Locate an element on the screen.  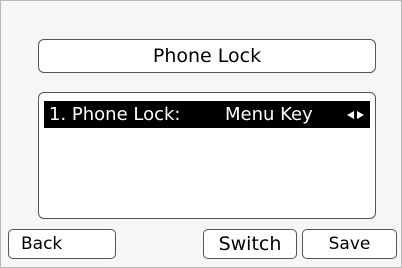
save-button: Save is located at coordinates (349, 244).